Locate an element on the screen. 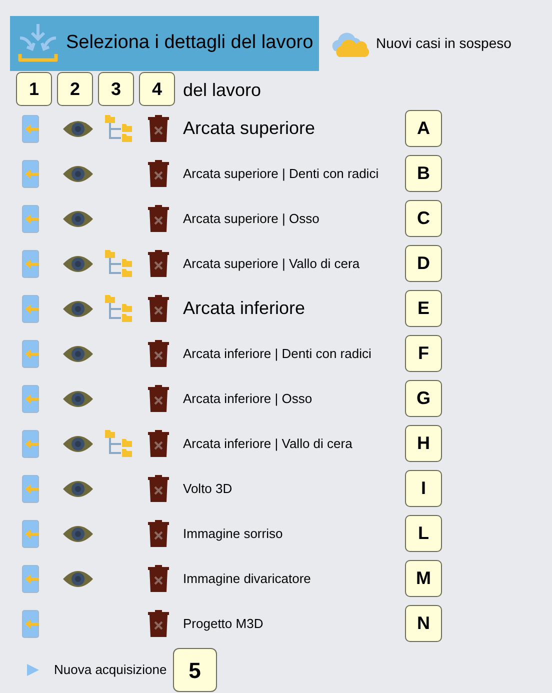  item-label: Progetto M3D is located at coordinates (223, 624).